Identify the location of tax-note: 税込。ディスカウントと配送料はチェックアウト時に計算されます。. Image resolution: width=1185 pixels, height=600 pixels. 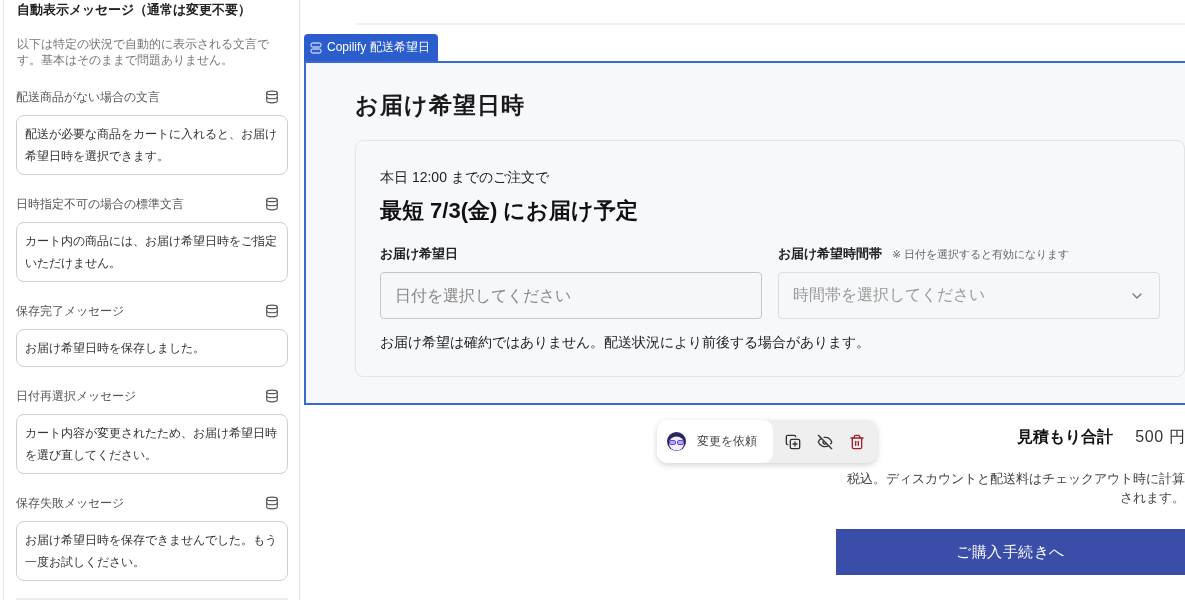
(1015, 488).